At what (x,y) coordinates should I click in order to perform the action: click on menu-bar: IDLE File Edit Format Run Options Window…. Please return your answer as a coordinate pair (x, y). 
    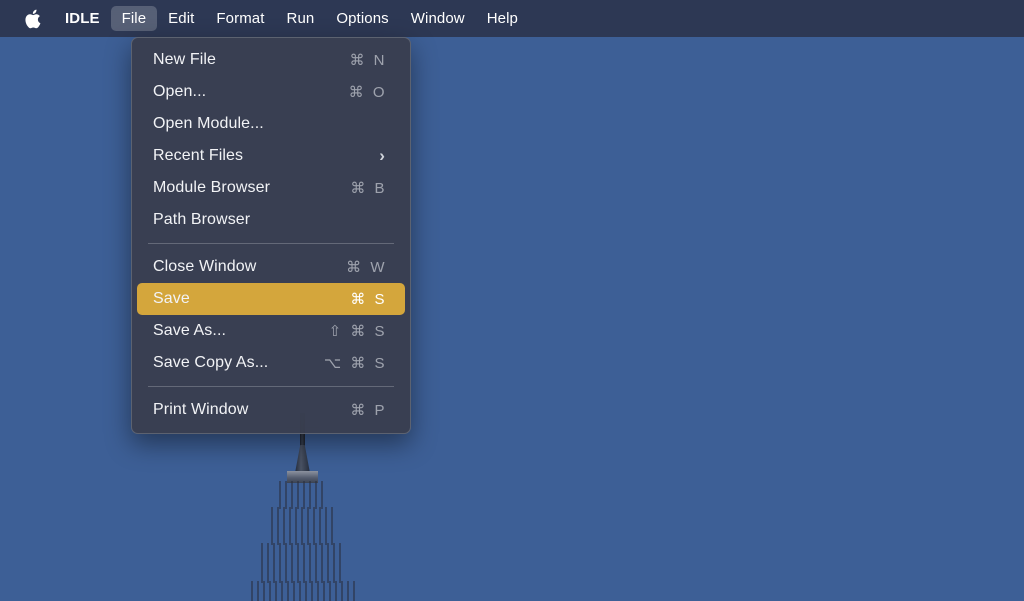
    Looking at the image, I should click on (512, 18).